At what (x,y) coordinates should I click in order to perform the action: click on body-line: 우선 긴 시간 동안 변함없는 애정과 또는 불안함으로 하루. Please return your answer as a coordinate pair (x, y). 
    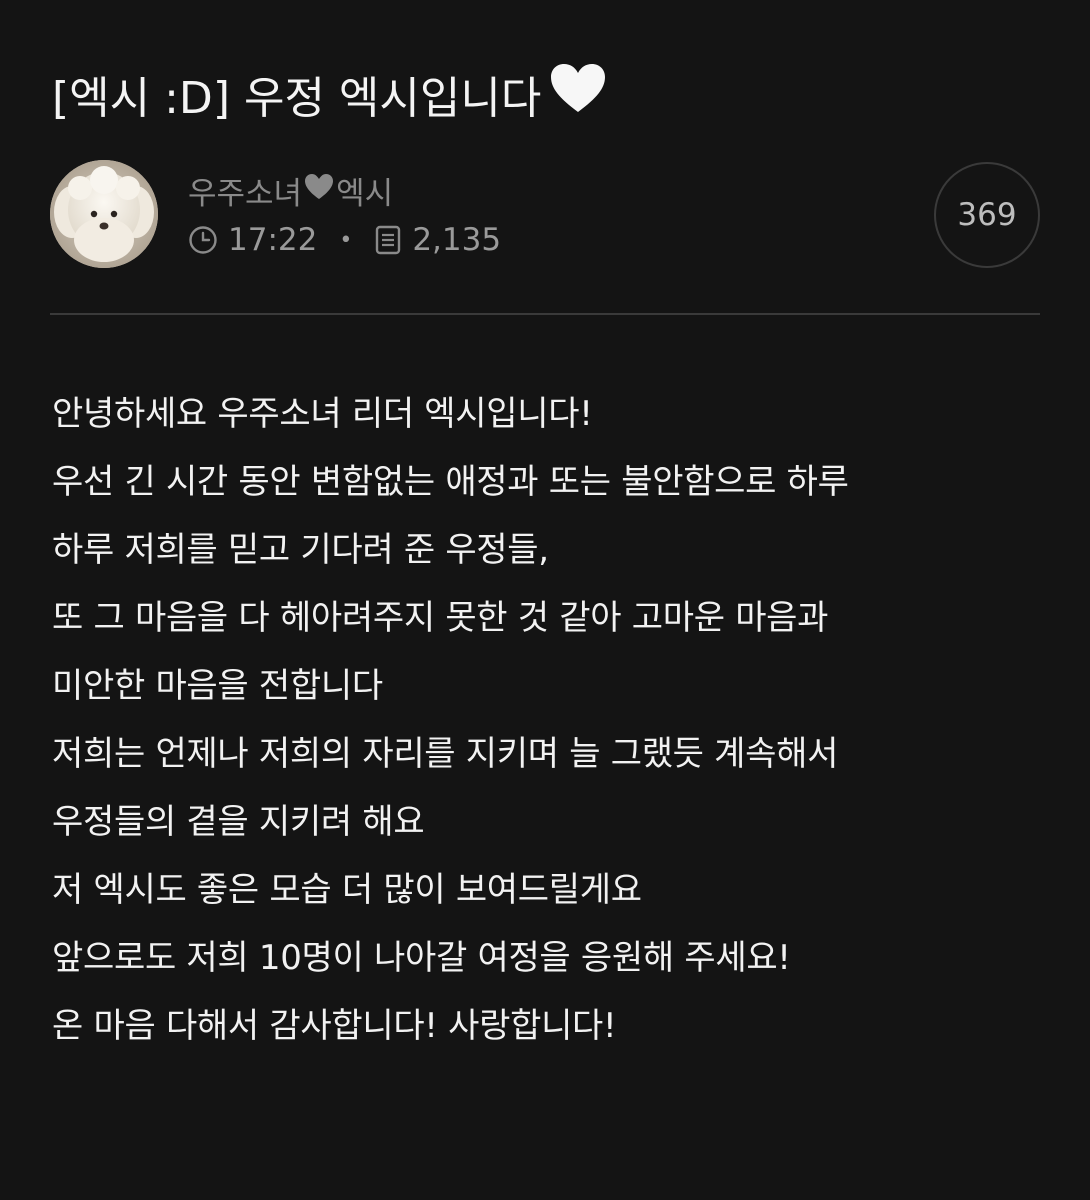
    Looking at the image, I should click on (450, 482).